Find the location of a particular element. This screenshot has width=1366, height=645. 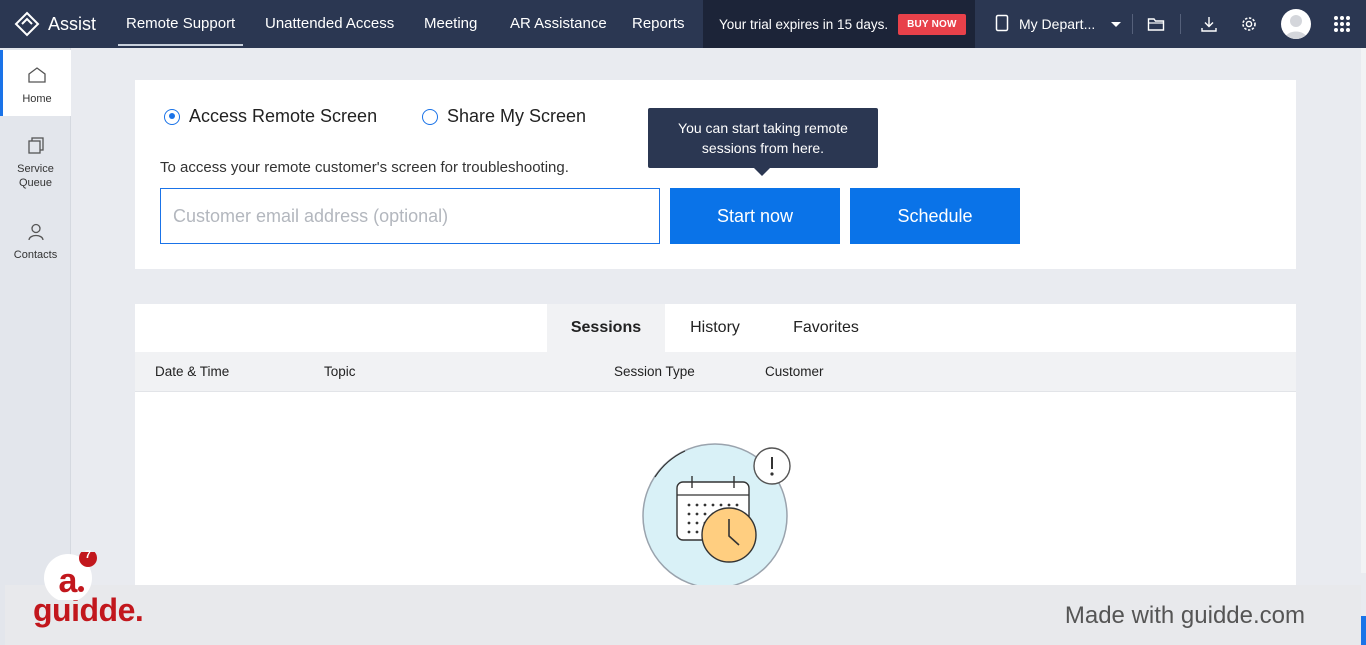

option-label: Access Remote Screen is located at coordinates (283, 116).